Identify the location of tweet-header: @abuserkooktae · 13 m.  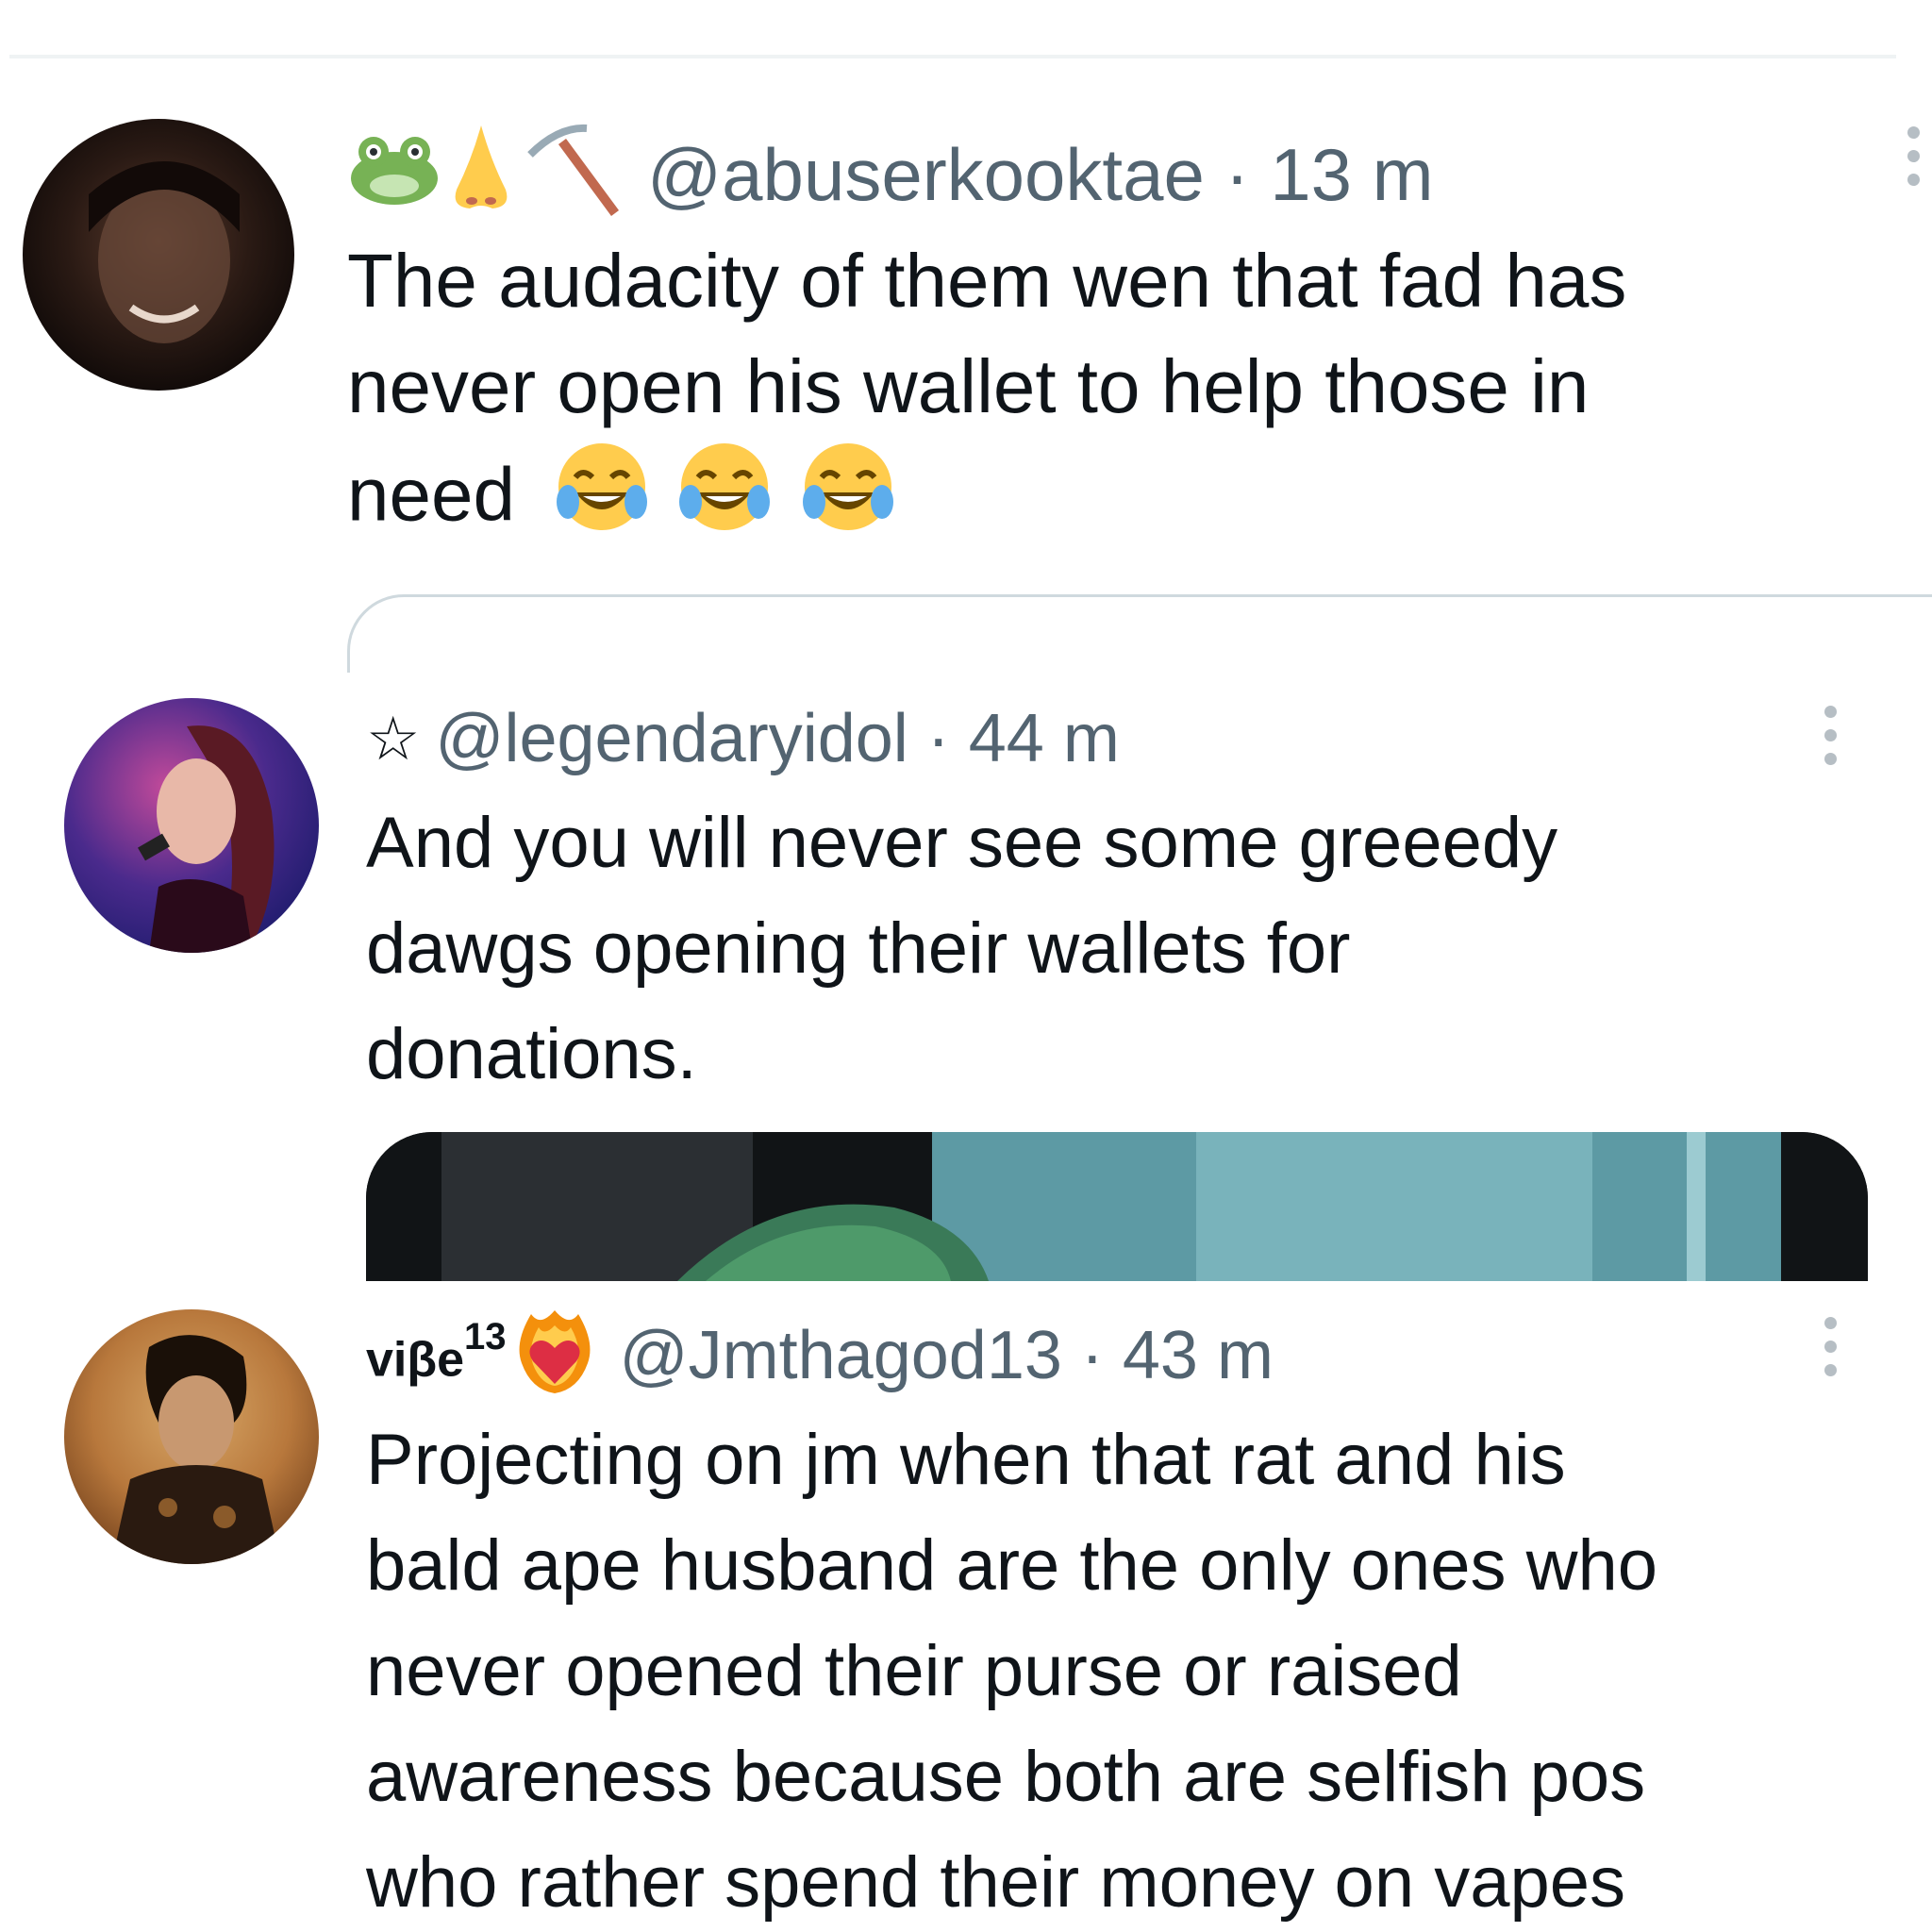
(892, 171).